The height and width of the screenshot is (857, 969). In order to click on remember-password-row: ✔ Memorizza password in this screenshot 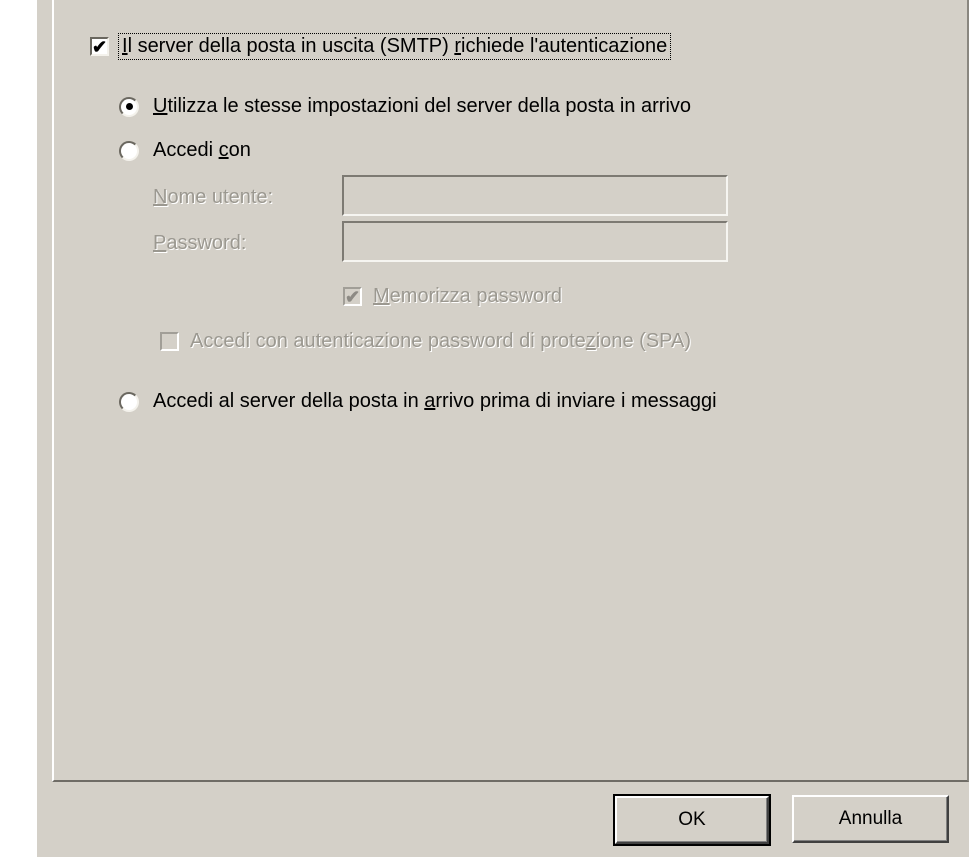, I will do `click(452, 296)`.